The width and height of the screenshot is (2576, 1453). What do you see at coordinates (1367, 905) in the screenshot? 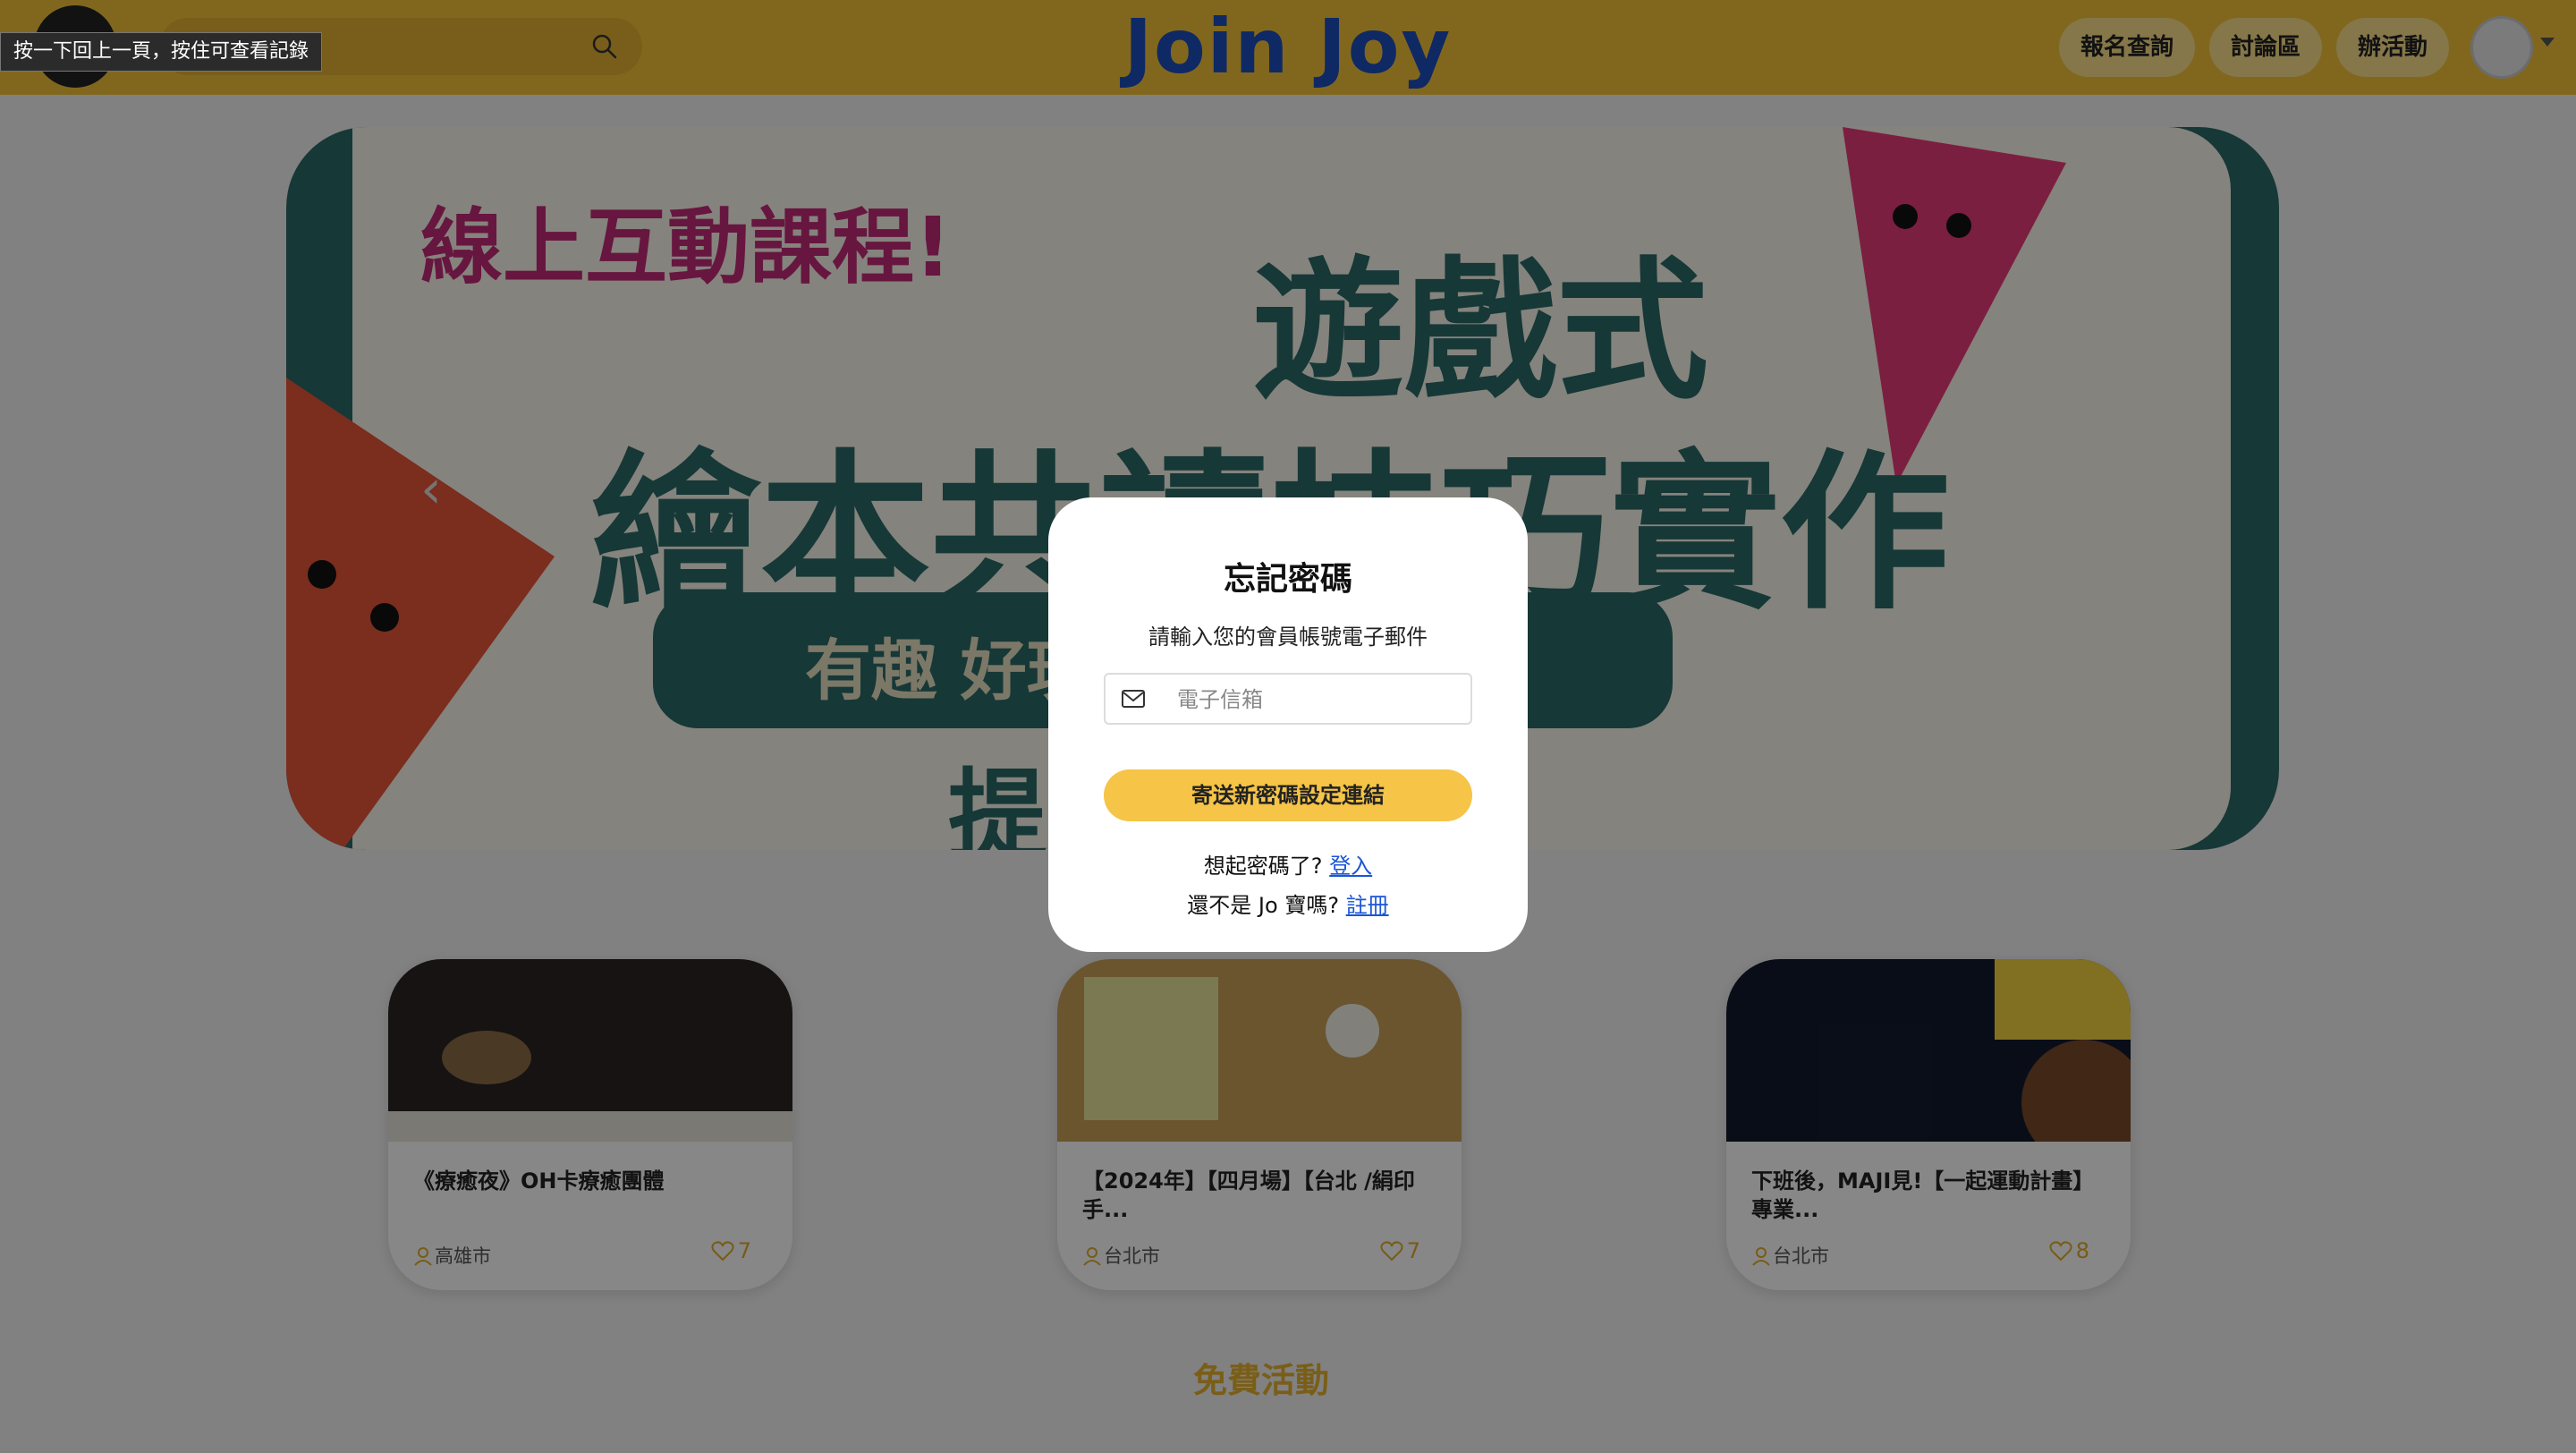
I see `register-link: 註冊` at bounding box center [1367, 905].